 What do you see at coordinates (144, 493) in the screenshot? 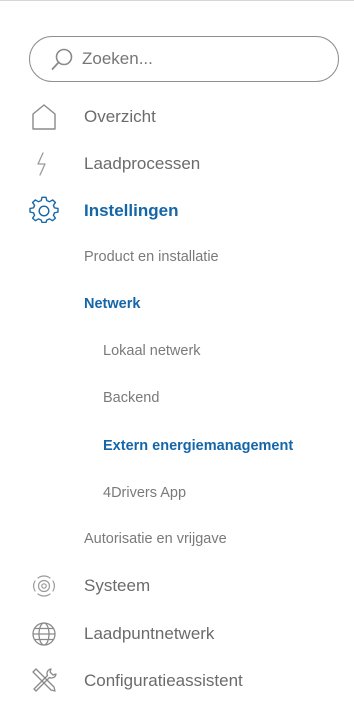
I see `submenu-item-4drivers-app: 4Drivers App` at bounding box center [144, 493].